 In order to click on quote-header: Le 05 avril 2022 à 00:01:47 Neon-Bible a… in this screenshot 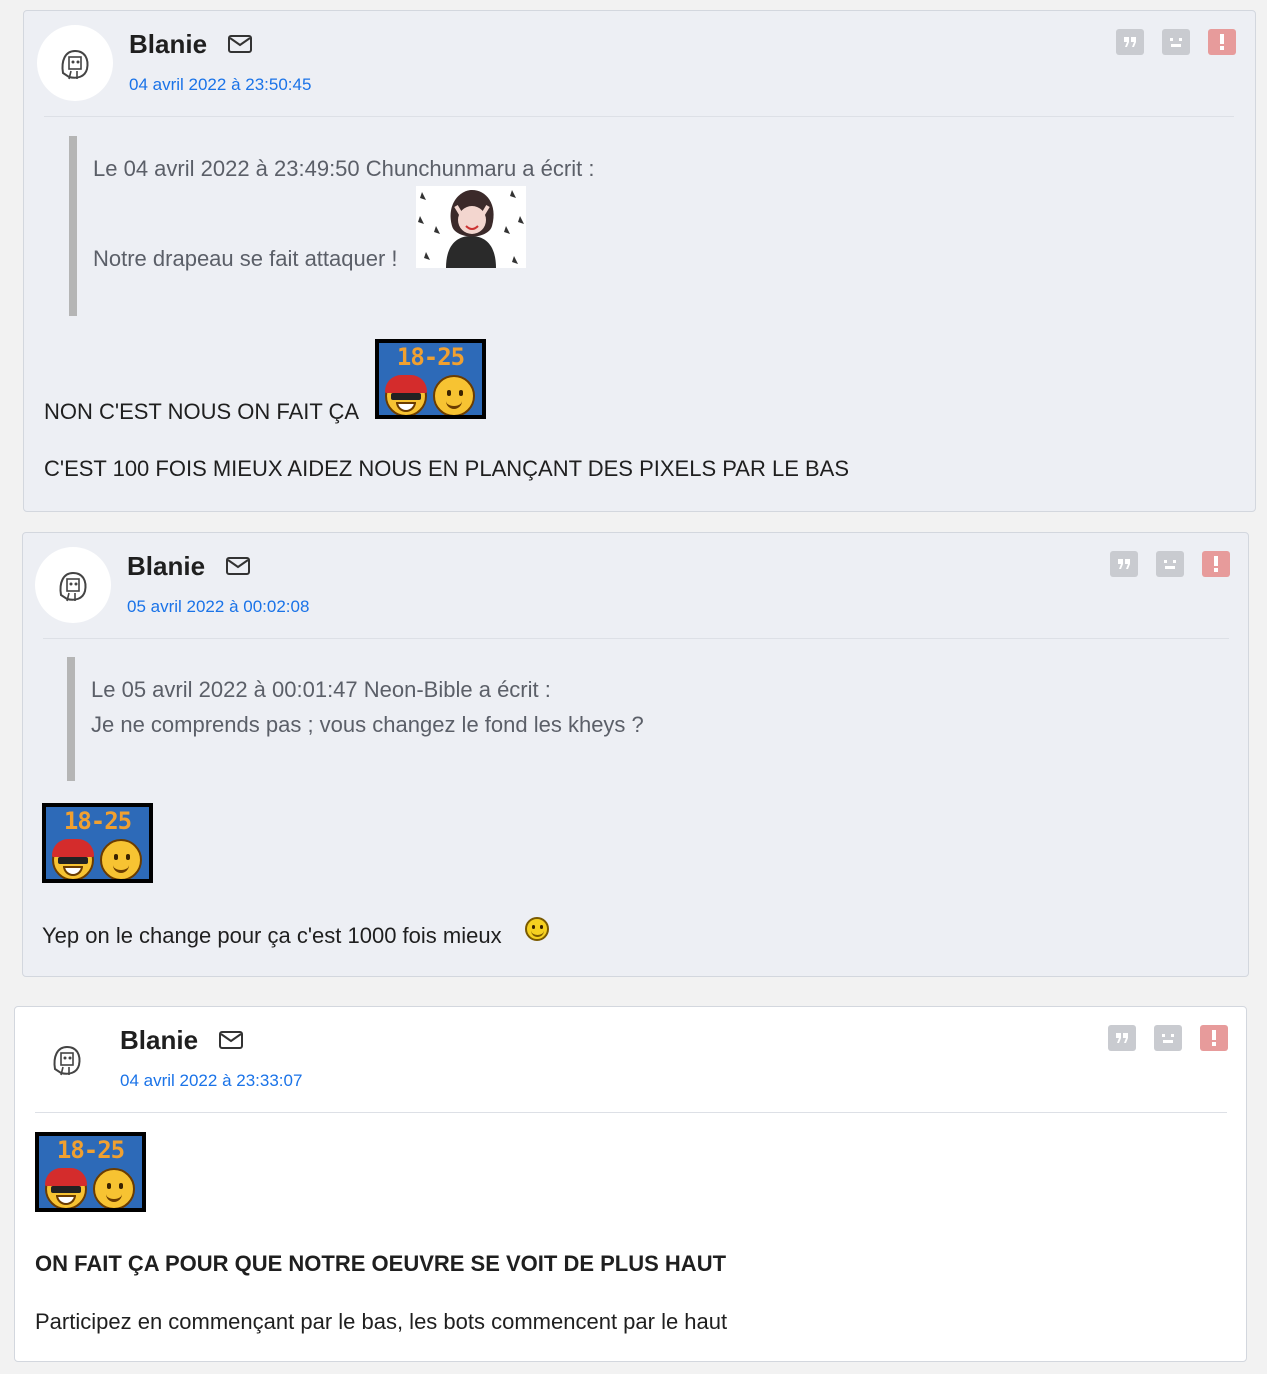, I will do `click(321, 689)`.